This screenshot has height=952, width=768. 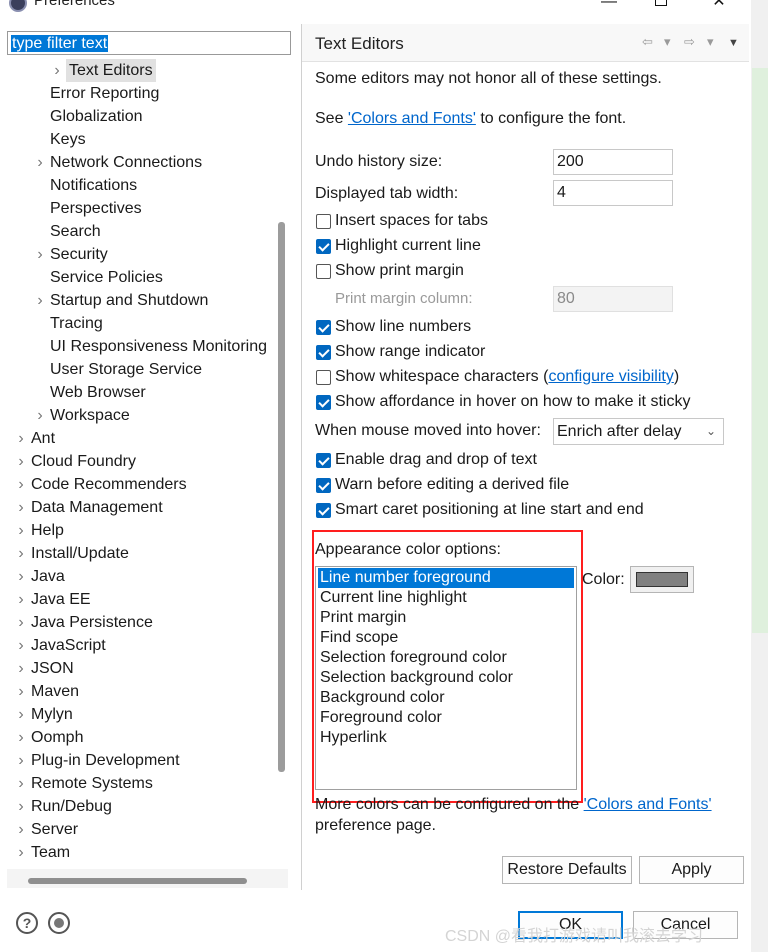 What do you see at coordinates (567, 870) in the screenshot?
I see `restore-defaults-button: Restore Defaults` at bounding box center [567, 870].